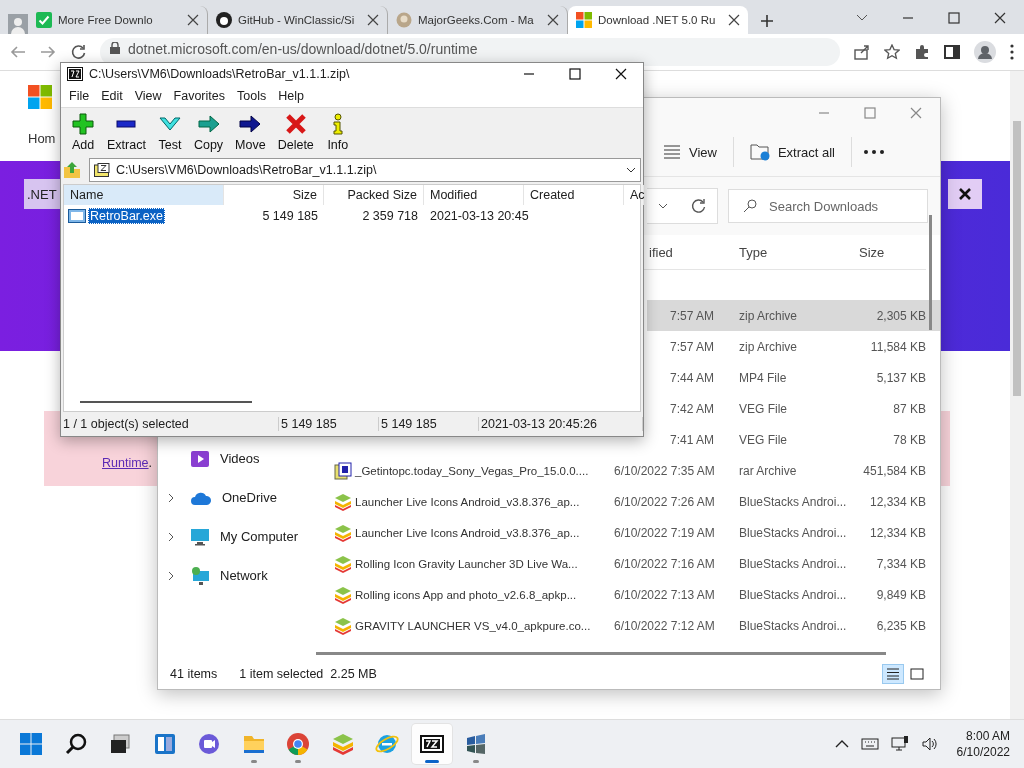 The height and width of the screenshot is (768, 1024). I want to click on address-field, so click(682, 206).